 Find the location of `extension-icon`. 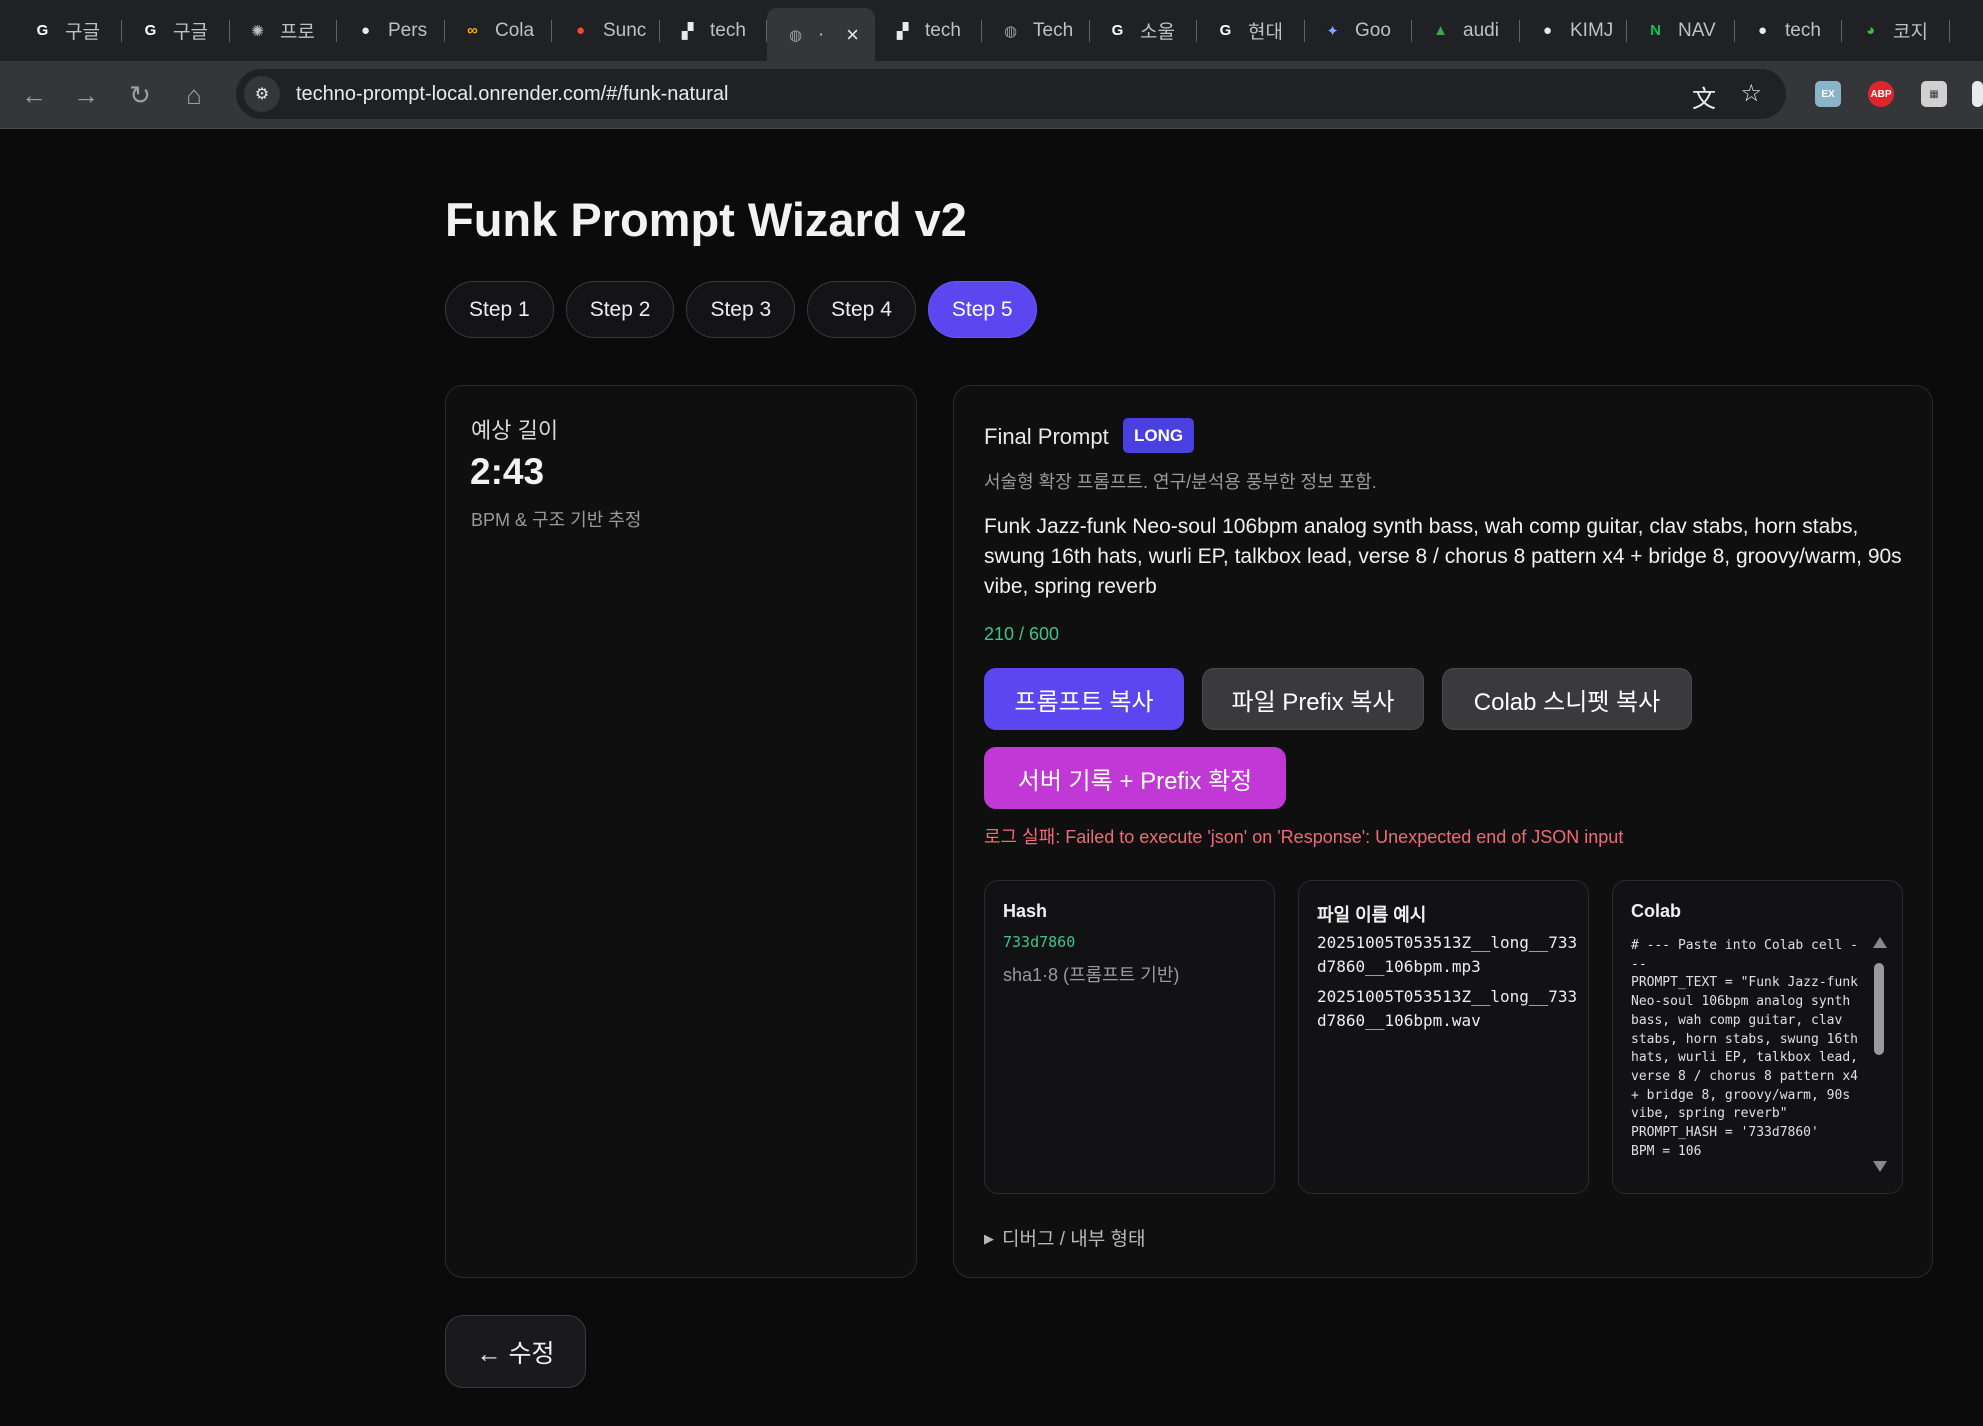

extension-icon is located at coordinates (1977, 94).